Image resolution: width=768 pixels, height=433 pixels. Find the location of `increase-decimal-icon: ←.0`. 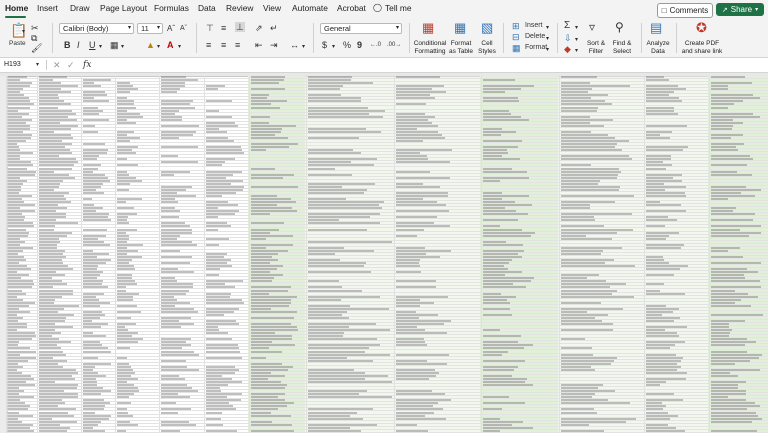

increase-decimal-icon: ←.0 is located at coordinates (375, 45).